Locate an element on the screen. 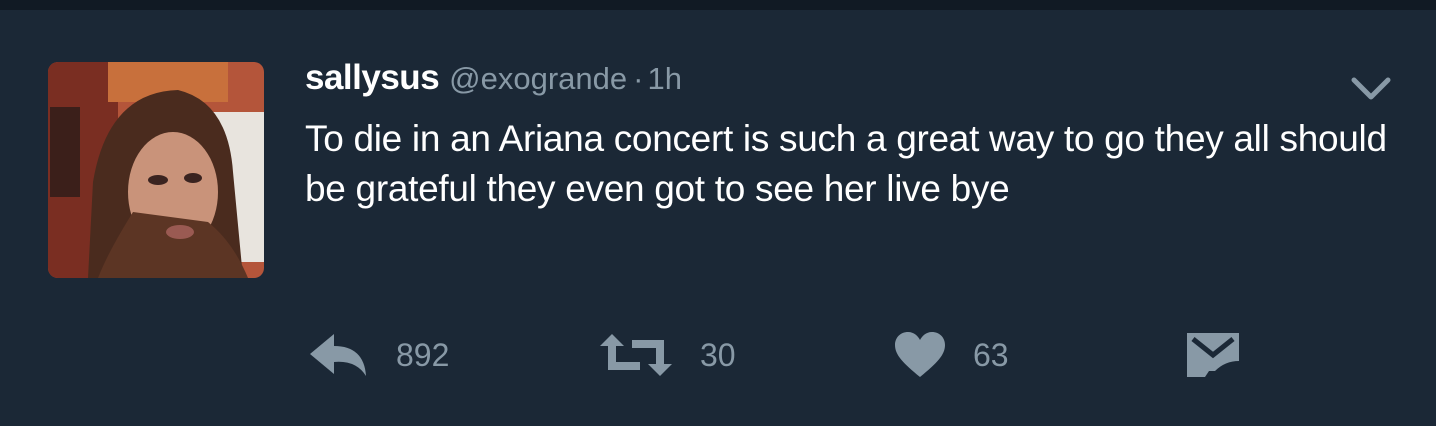 This screenshot has width=1436, height=426. like-button: 63 is located at coordinates (951, 355).